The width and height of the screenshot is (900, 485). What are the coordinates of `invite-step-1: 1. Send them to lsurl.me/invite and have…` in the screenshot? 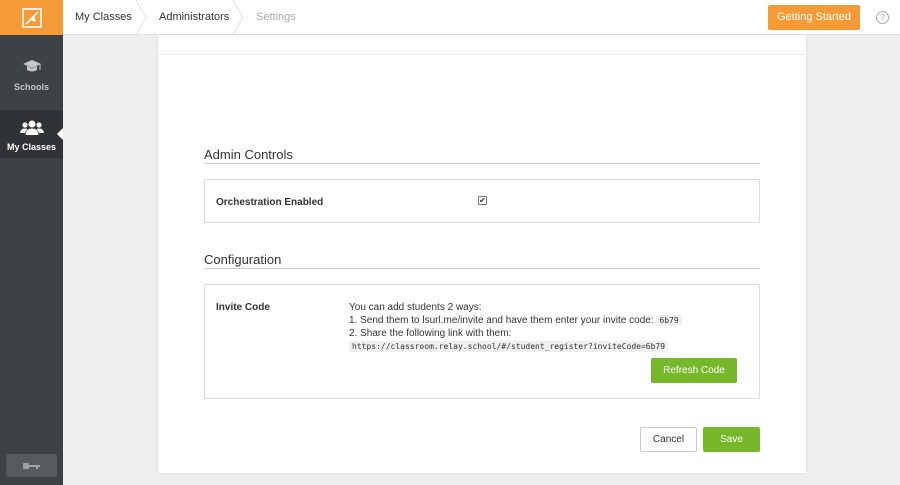 It's located at (515, 320).